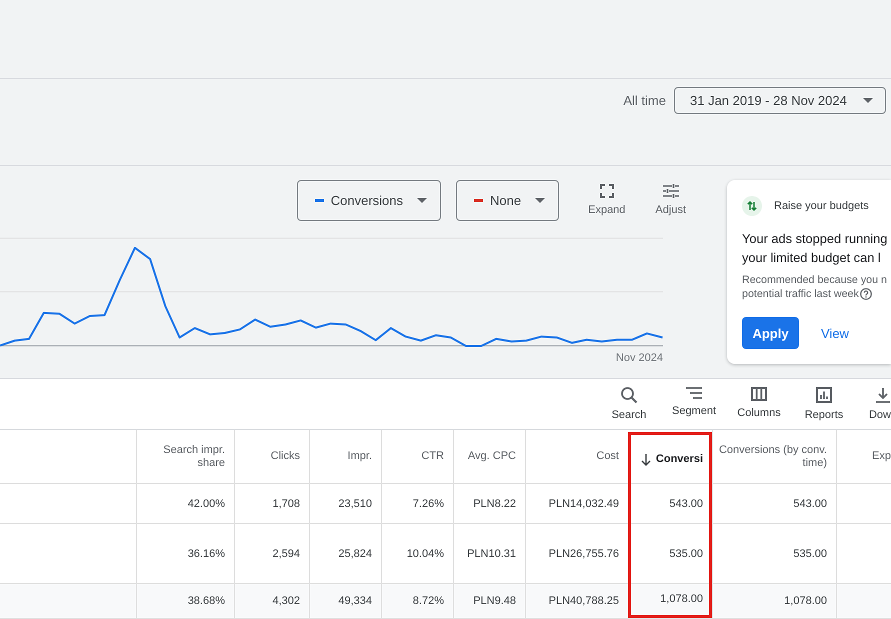 The image size is (891, 619). What do you see at coordinates (774, 554) in the screenshot?
I see `table-cell: 535.00` at bounding box center [774, 554].